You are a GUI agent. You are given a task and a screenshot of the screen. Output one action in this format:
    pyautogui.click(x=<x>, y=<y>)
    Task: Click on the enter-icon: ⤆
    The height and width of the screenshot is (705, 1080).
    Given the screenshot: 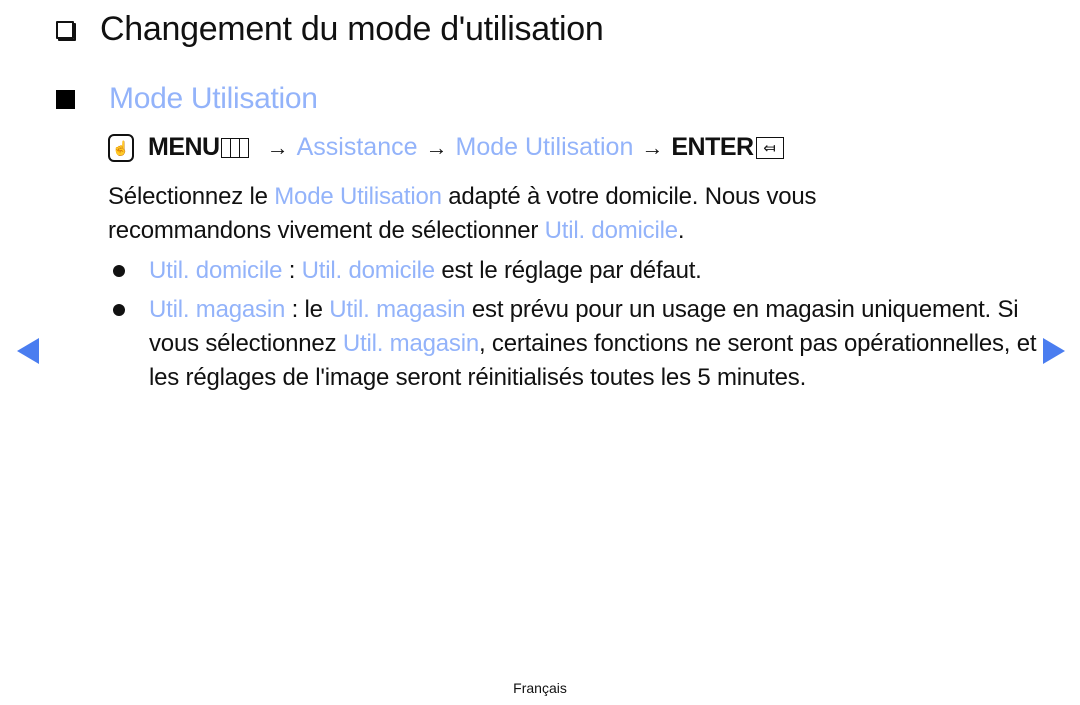 What is the action you would take?
    pyautogui.click(x=769, y=147)
    